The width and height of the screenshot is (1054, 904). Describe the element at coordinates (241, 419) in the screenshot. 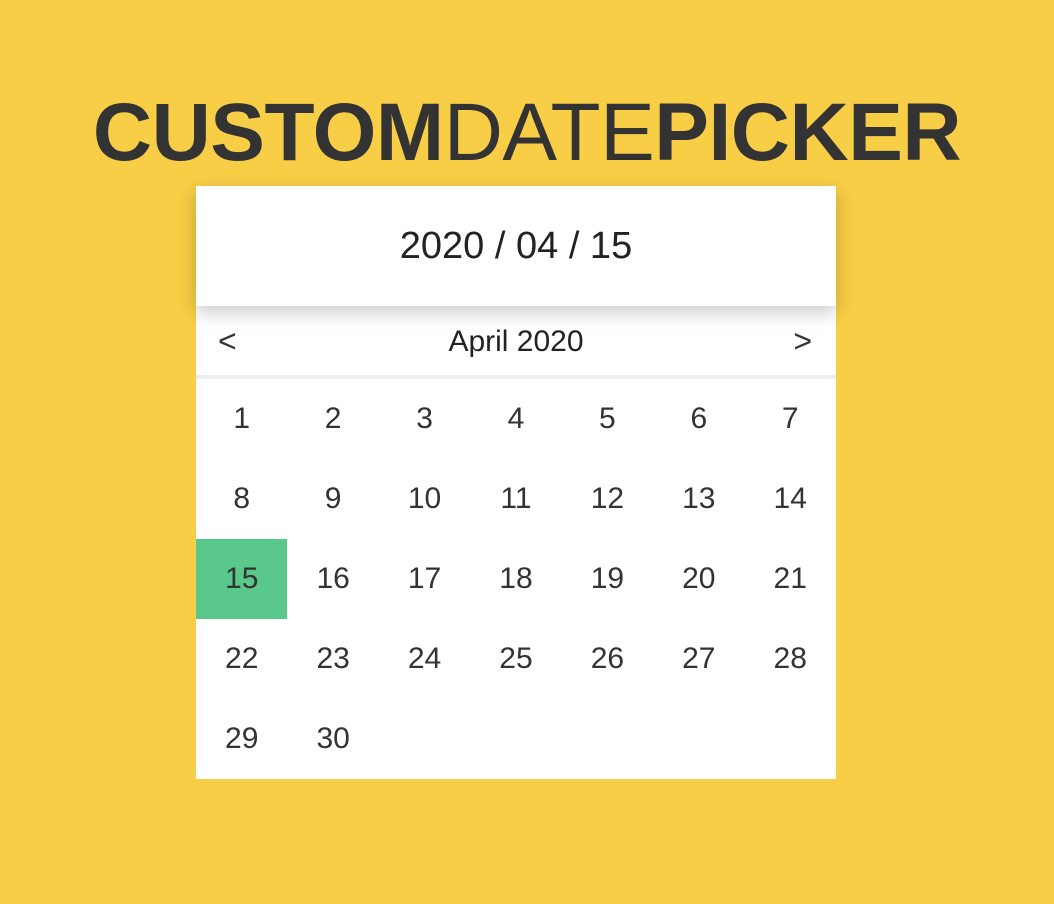

I see `day-cell: 1` at that location.